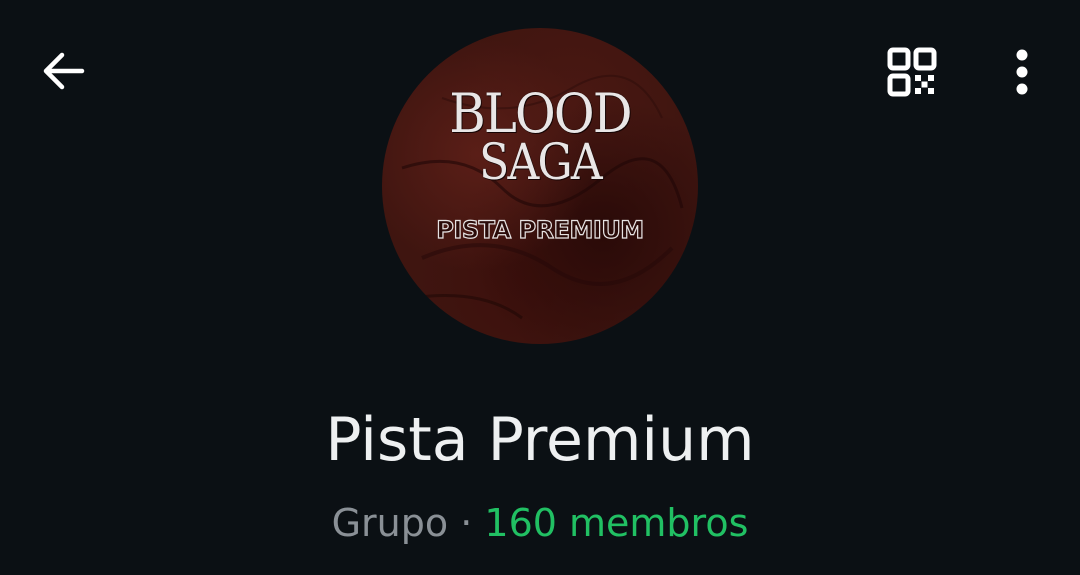 The width and height of the screenshot is (1080, 575). I want to click on more-options-button, so click(1022, 72).